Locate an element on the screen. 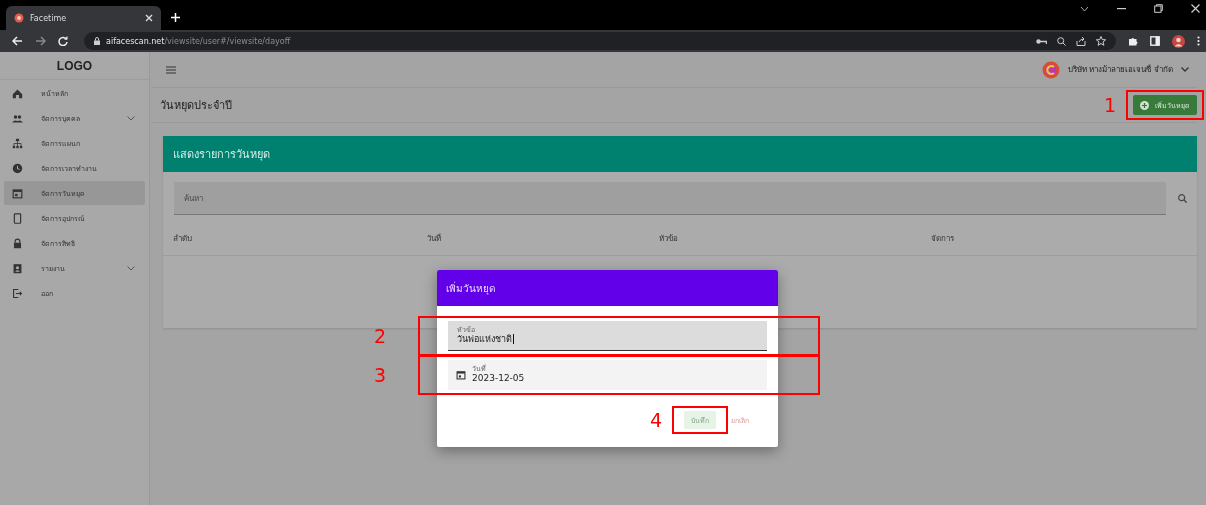 This screenshot has width=1206, height=505. tab-title: Facetime is located at coordinates (49, 18).